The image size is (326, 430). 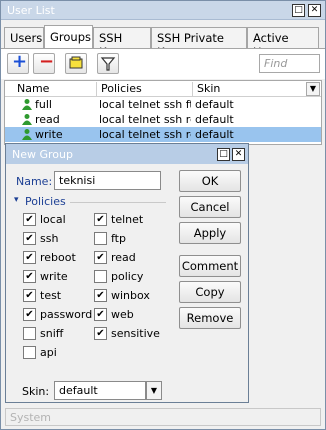 What do you see at coordinates (29, 352) in the screenshot?
I see `policy-checkbox-api` at bounding box center [29, 352].